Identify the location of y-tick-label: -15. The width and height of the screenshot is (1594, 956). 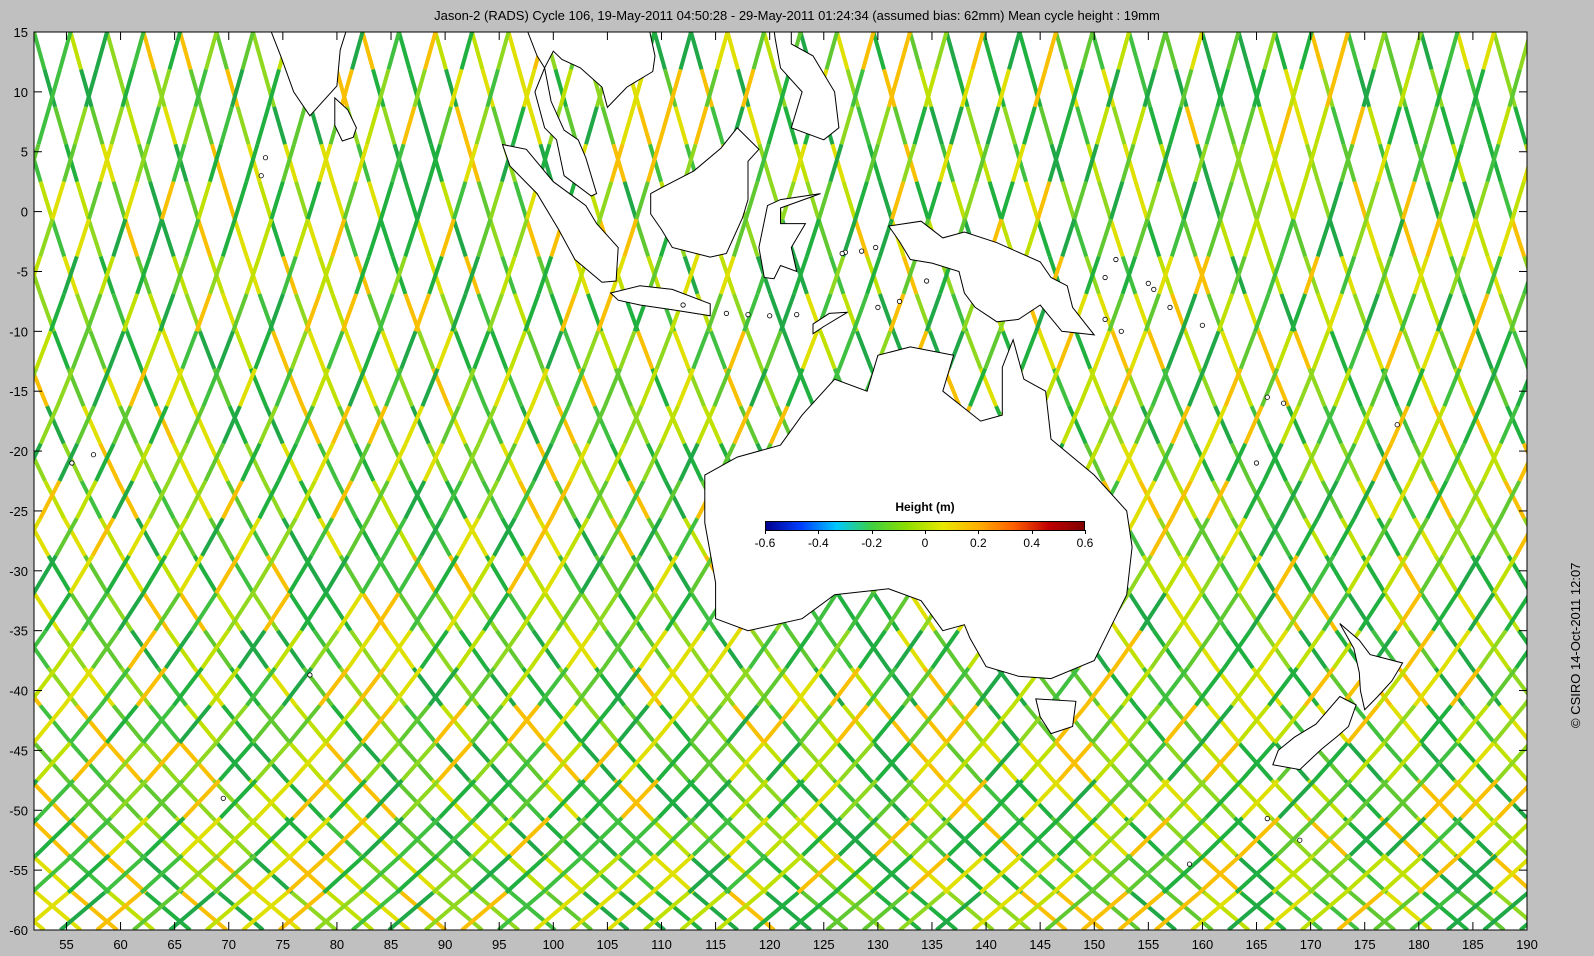
(18, 391).